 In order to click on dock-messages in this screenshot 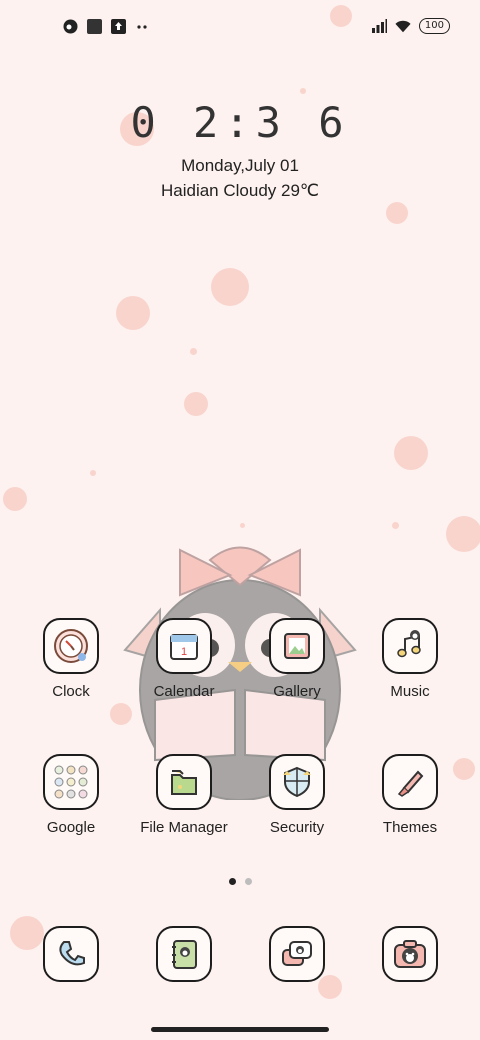, I will do `click(297, 954)`.